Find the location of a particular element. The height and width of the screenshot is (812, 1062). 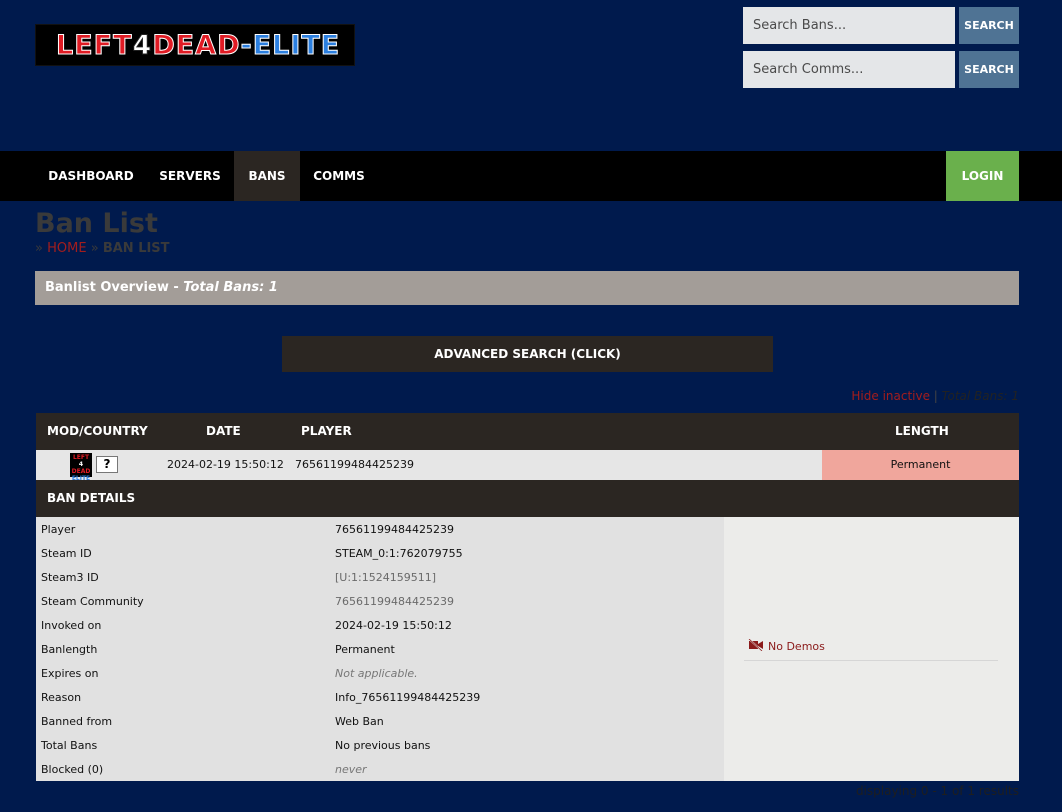

detail-row-total-bans: Total Bans No previous bans is located at coordinates (380, 745).